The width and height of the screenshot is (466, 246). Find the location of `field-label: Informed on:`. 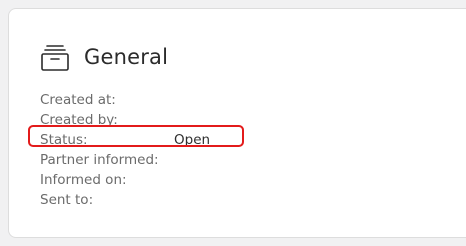

field-label: Informed on: is located at coordinates (83, 180).